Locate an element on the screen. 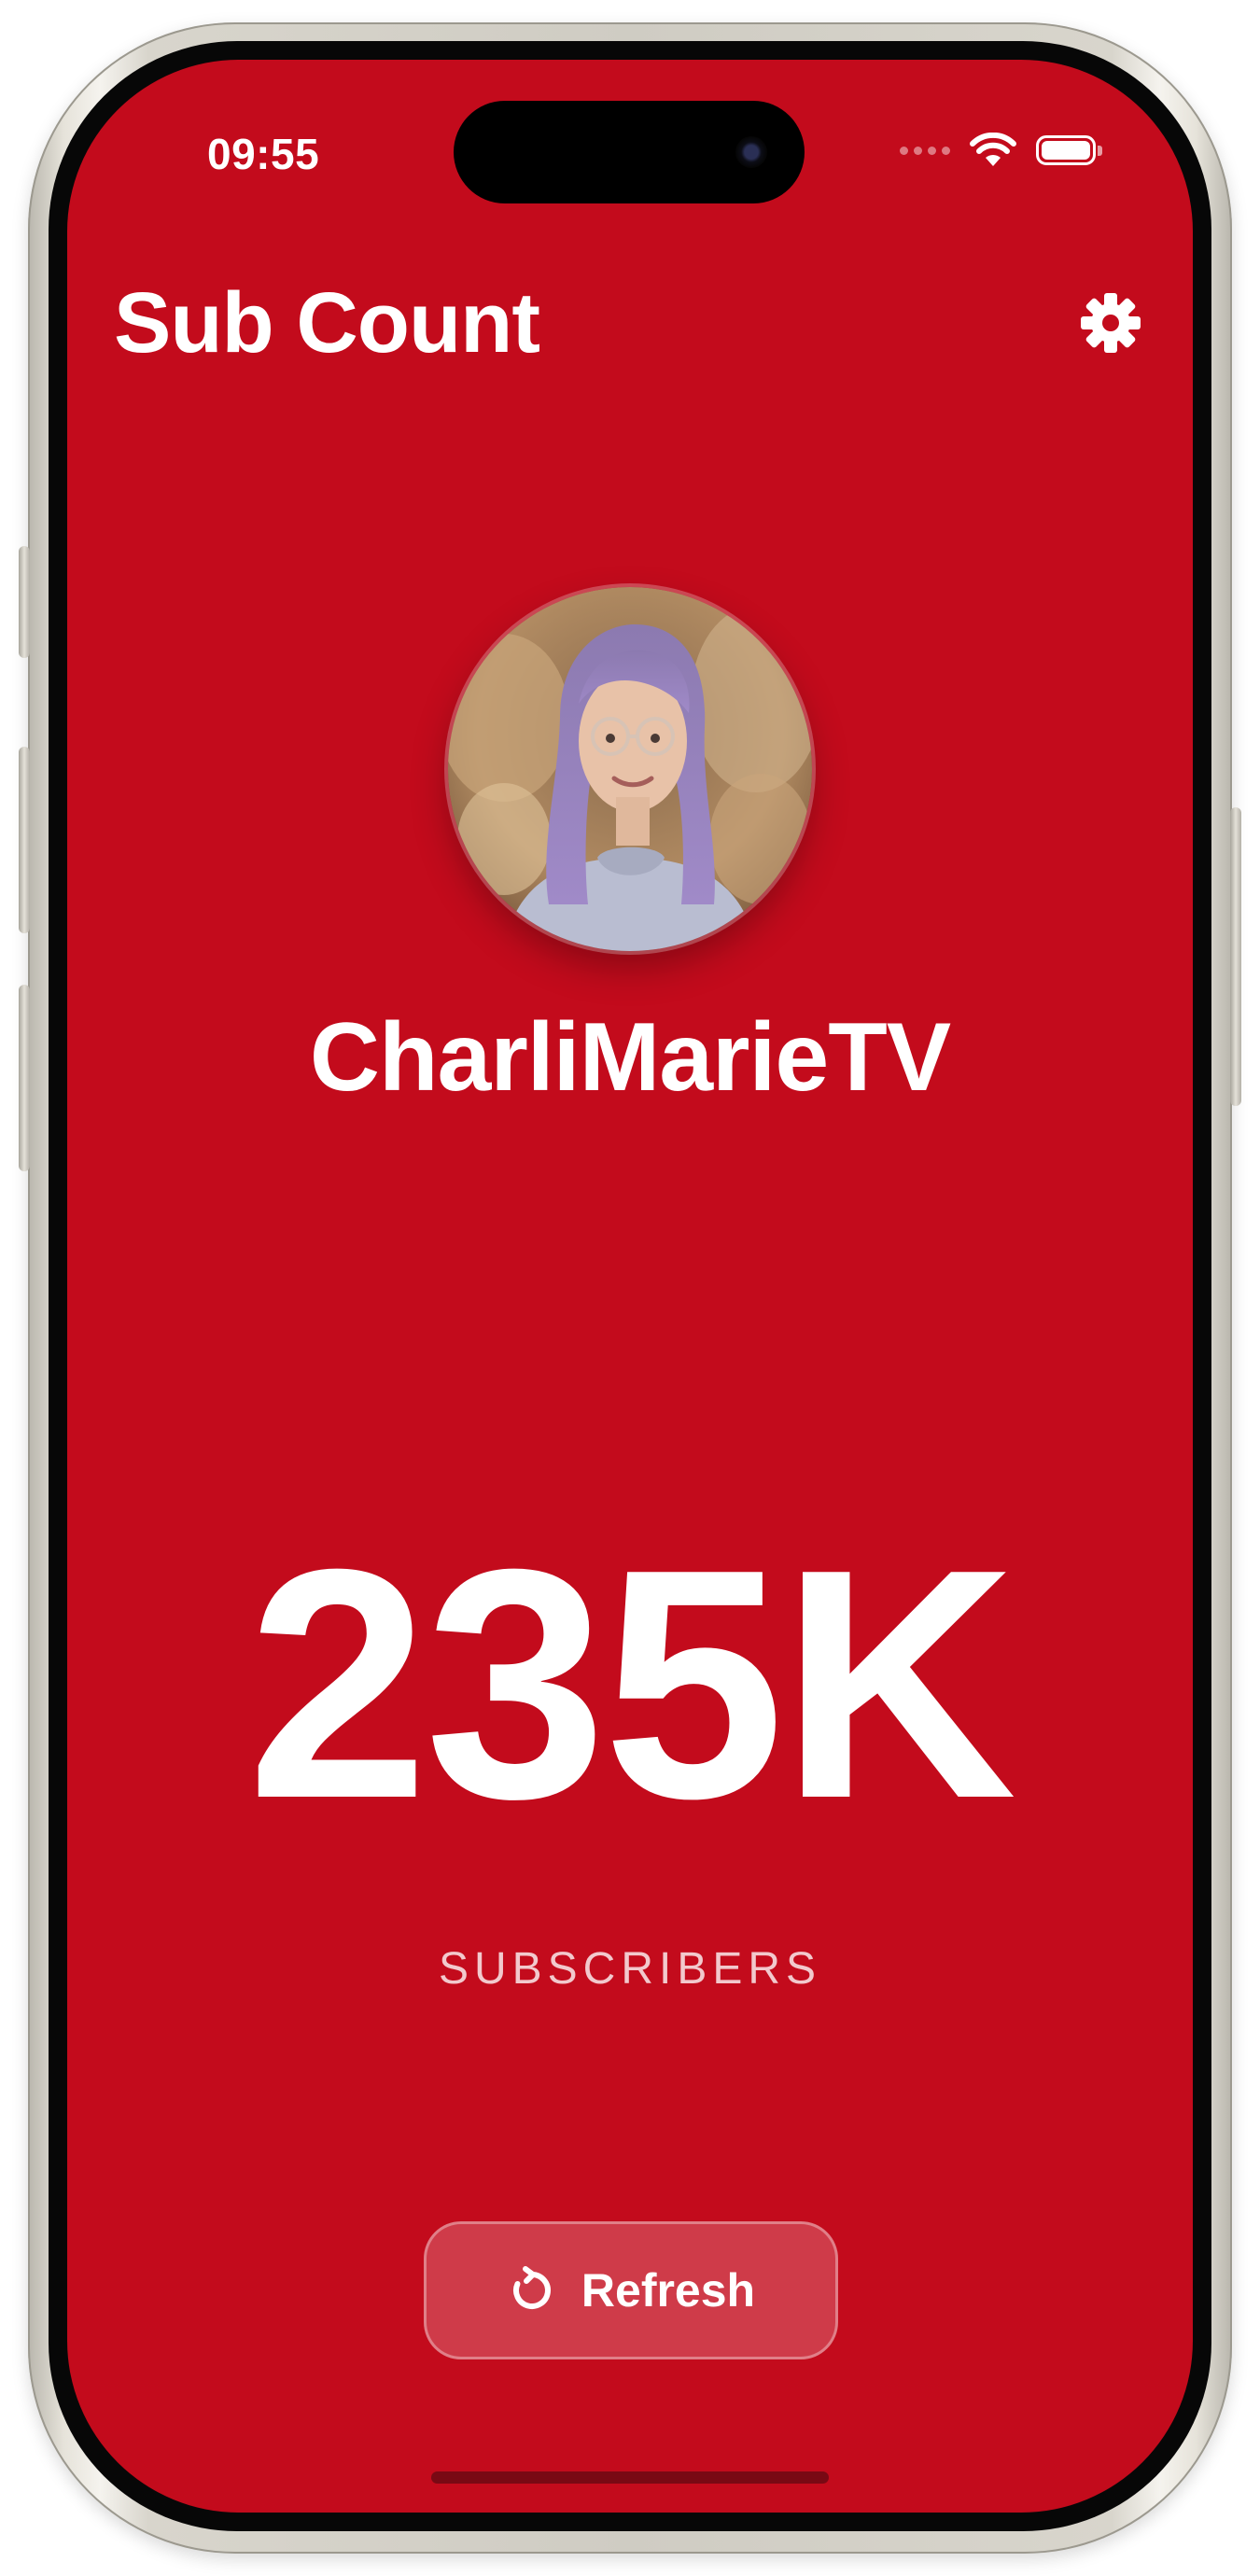 The width and height of the screenshot is (1260, 2576). battery-full-icon is located at coordinates (1069, 150).